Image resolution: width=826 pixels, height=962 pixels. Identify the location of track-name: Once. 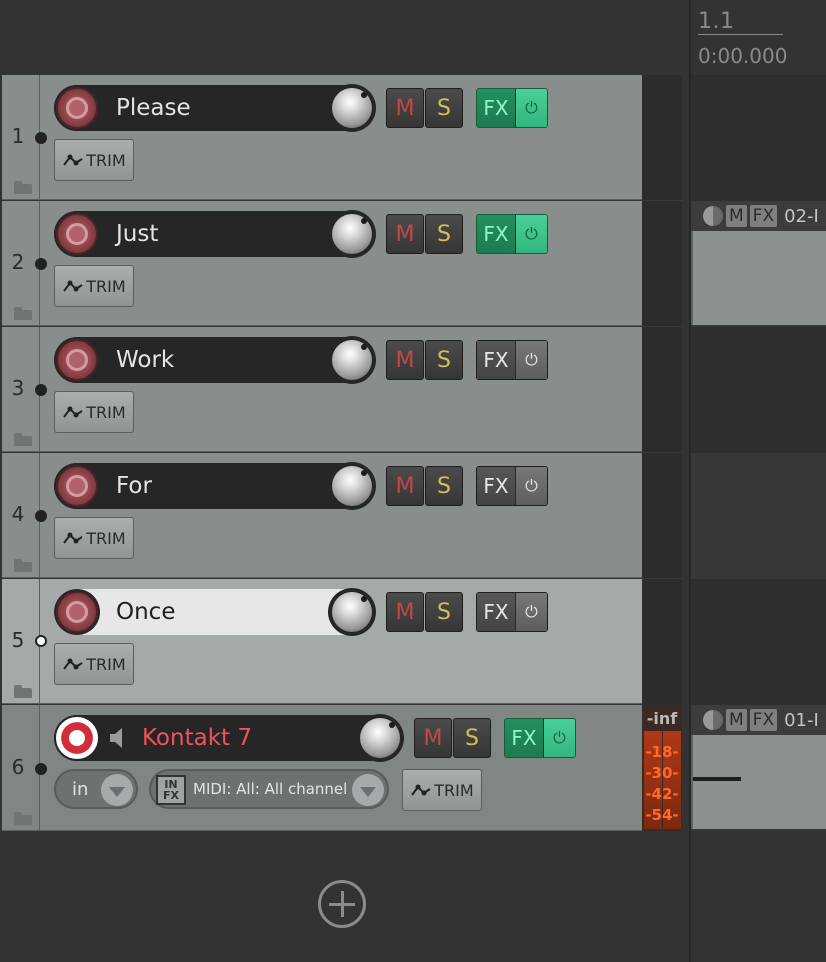
(145, 612).